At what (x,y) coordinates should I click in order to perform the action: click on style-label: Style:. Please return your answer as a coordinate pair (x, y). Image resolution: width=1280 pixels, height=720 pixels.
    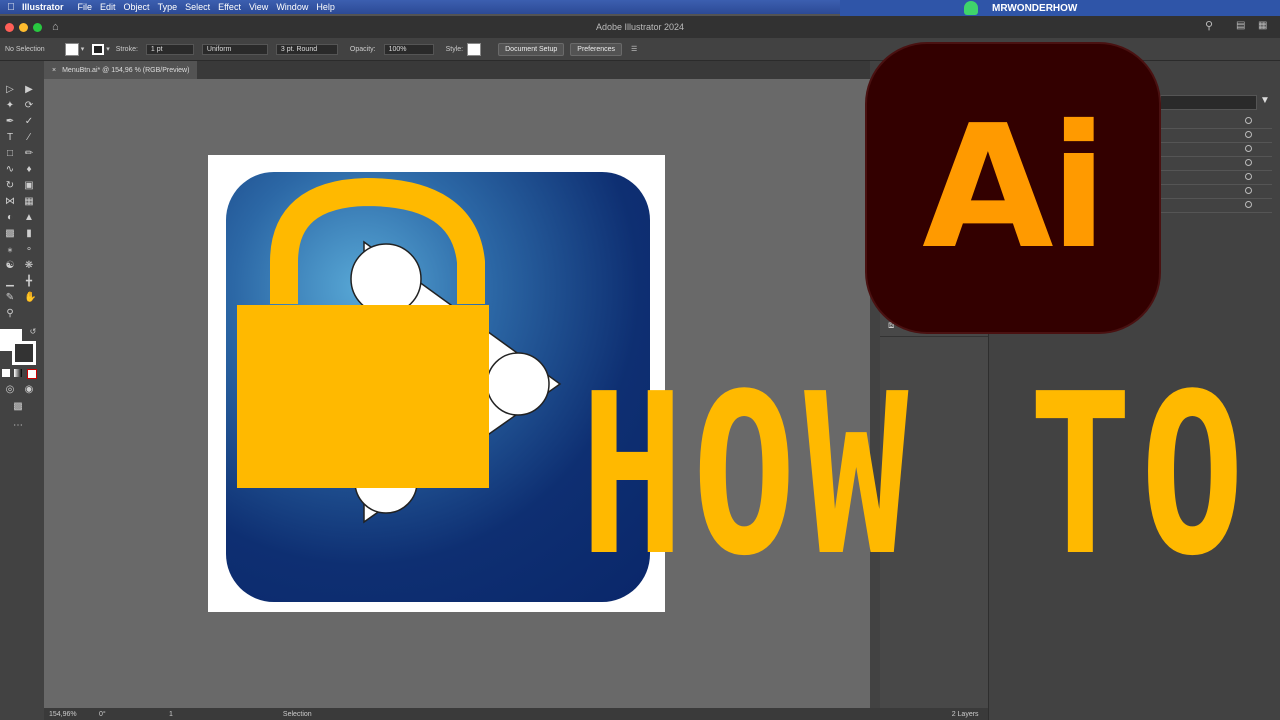
    Looking at the image, I should click on (454, 49).